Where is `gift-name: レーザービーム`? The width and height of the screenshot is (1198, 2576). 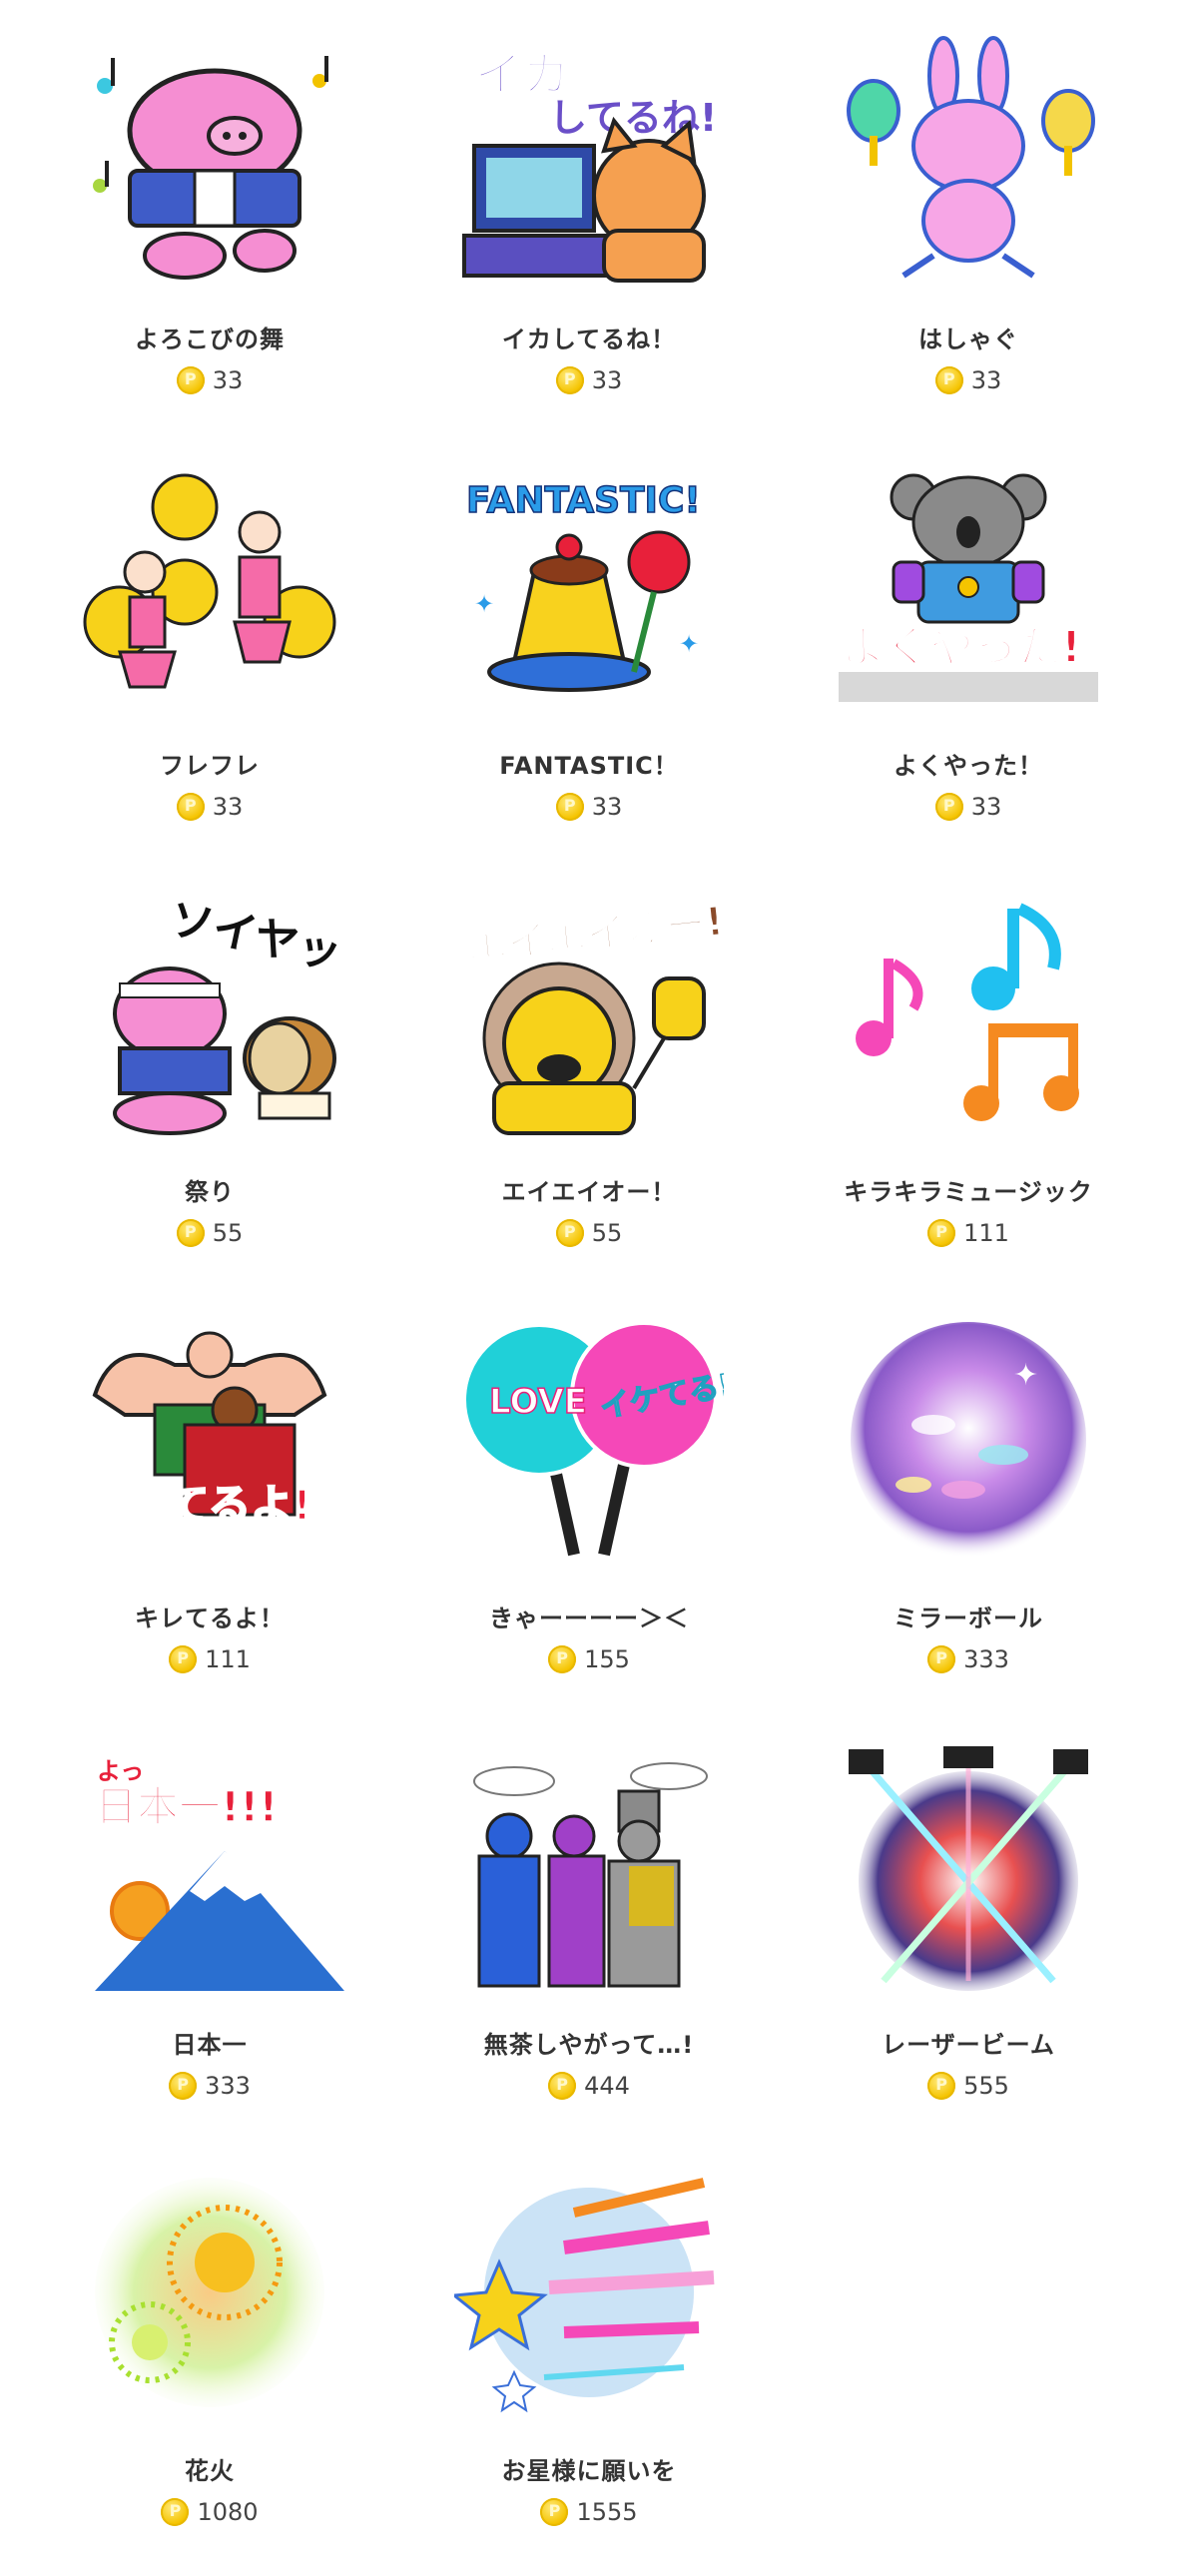
gift-name: レーザービーム is located at coordinates (968, 2045).